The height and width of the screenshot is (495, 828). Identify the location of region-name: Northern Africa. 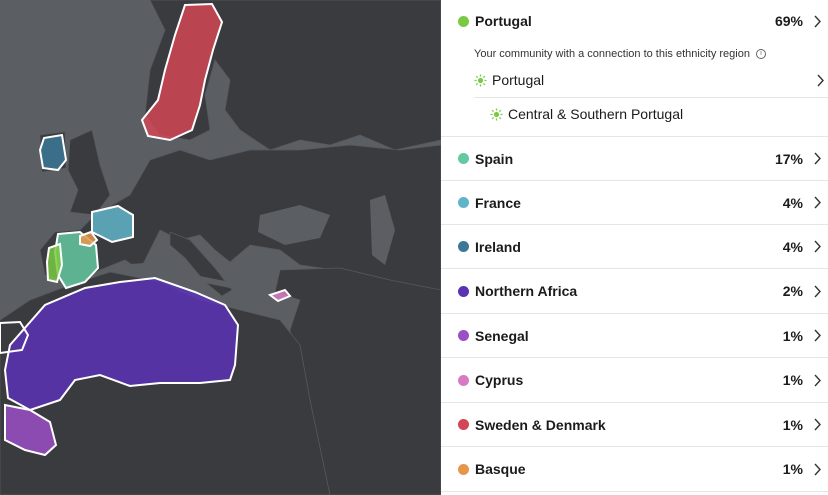
(526, 291).